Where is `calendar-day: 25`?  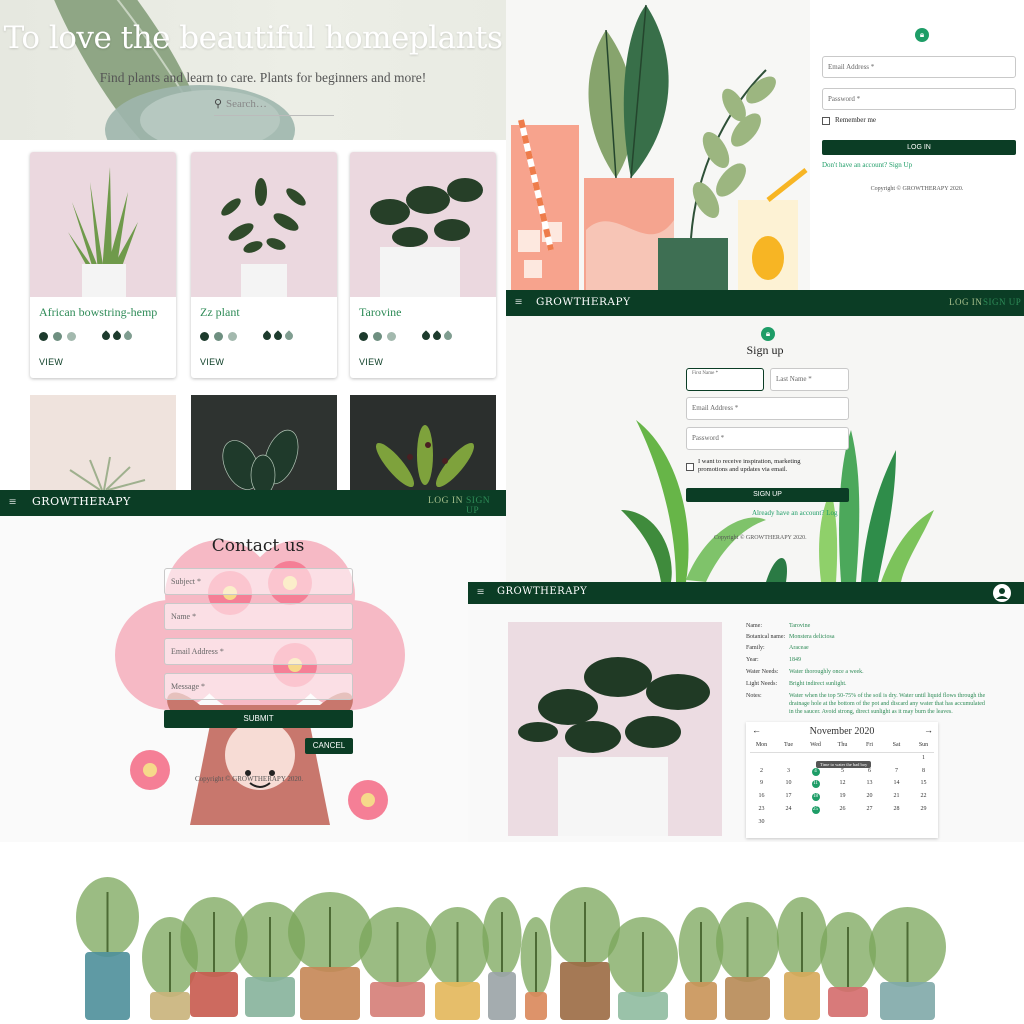 calendar-day: 25 is located at coordinates (815, 809).